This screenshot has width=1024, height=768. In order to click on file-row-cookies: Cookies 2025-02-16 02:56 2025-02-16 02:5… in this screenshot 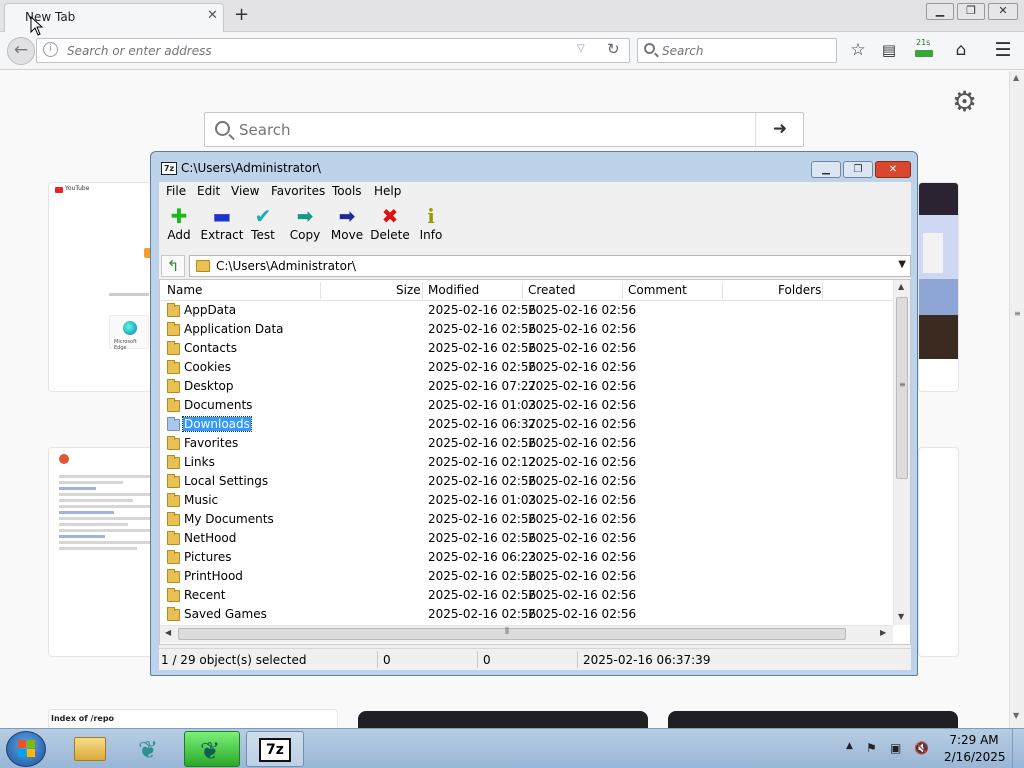, I will do `click(526, 368)`.